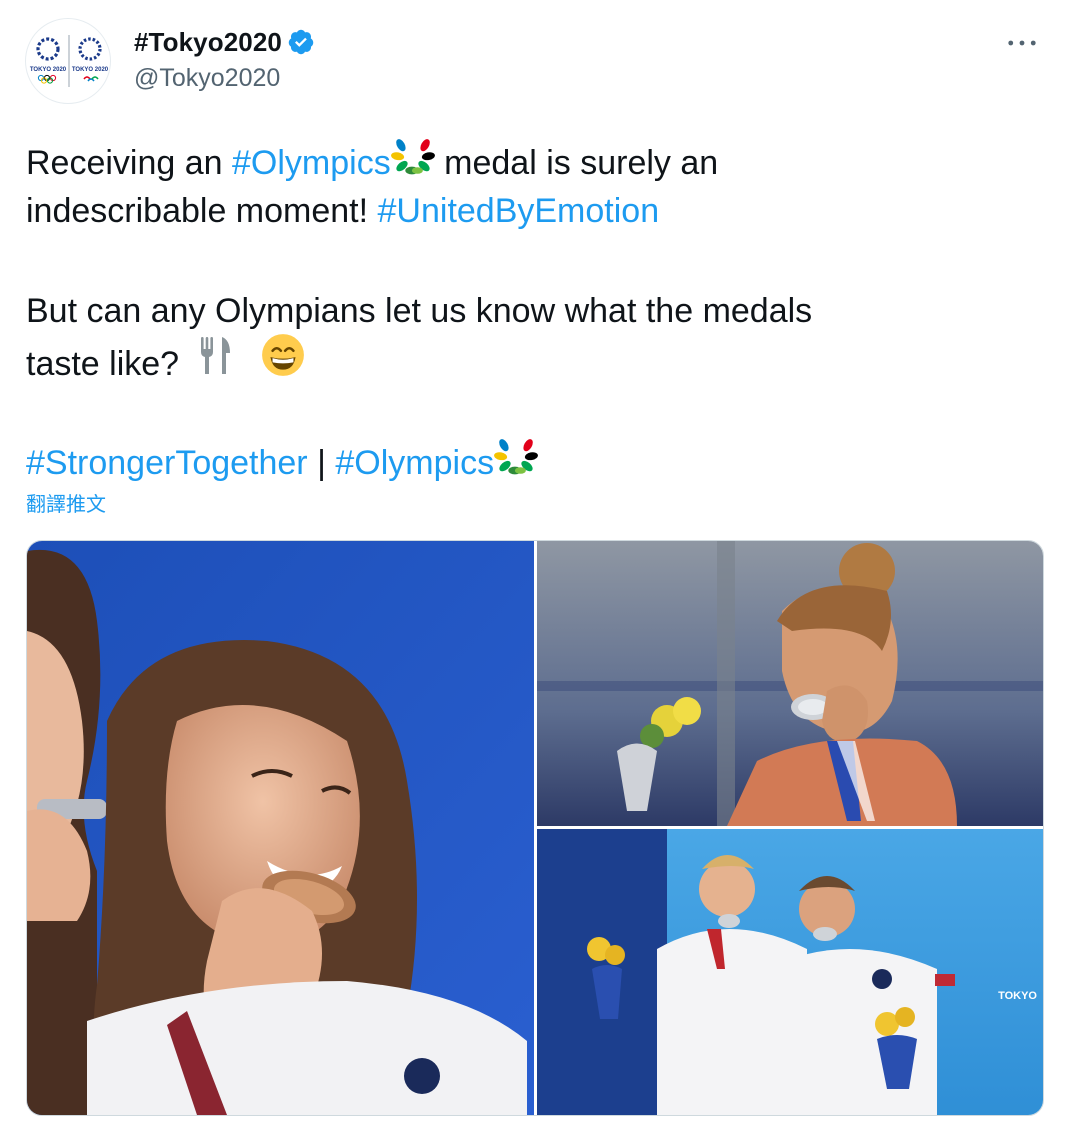 Image resolution: width=1070 pixels, height=1134 pixels. Describe the element at coordinates (536, 360) in the screenshot. I see `tweet-line-4: taste like?` at that location.